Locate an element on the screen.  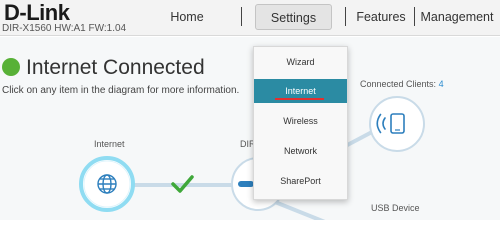
device-model-info: DIR-X1560 HW:A1 FW:1.04 is located at coordinates (64, 28).